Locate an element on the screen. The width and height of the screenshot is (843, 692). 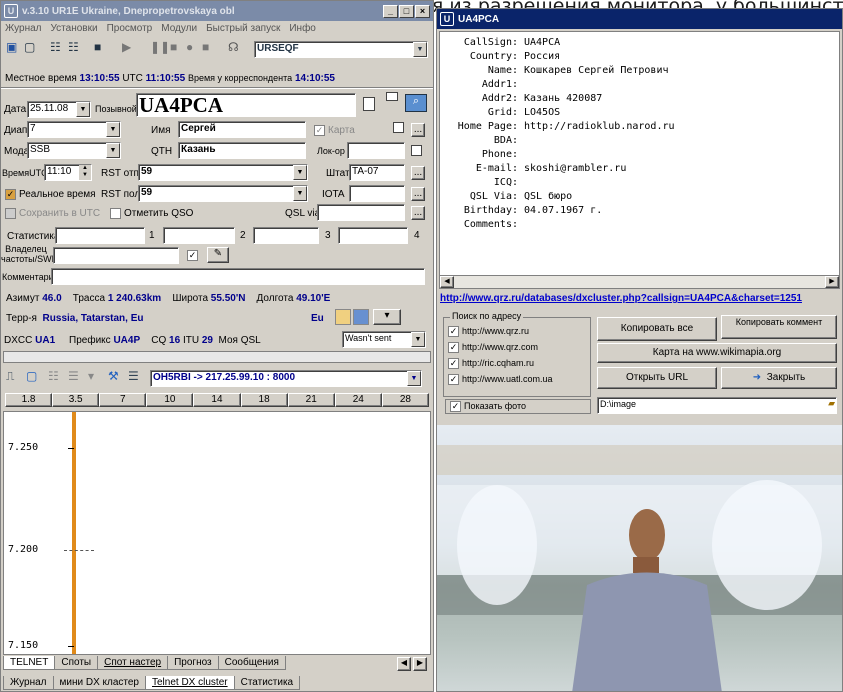
tab-mini-cluster: мини DX кластер is located at coordinates (99, 683).